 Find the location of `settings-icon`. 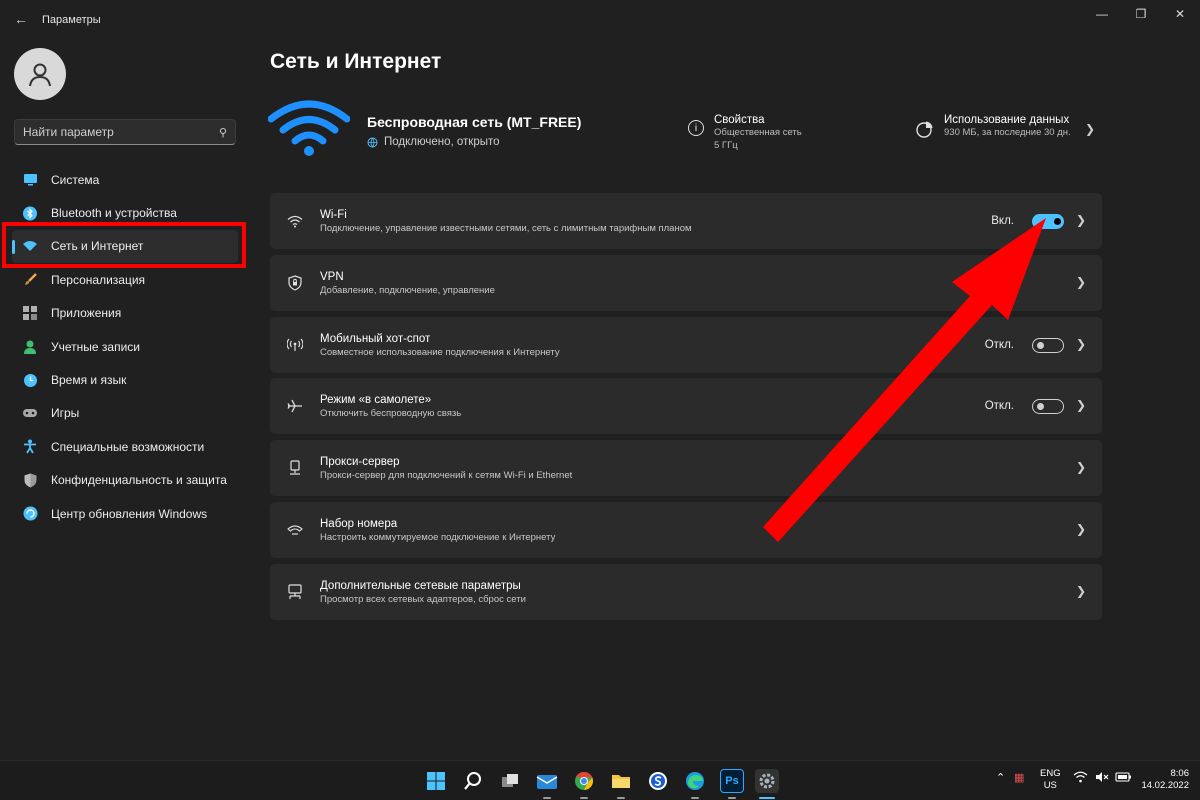

settings-icon is located at coordinates (767, 781).